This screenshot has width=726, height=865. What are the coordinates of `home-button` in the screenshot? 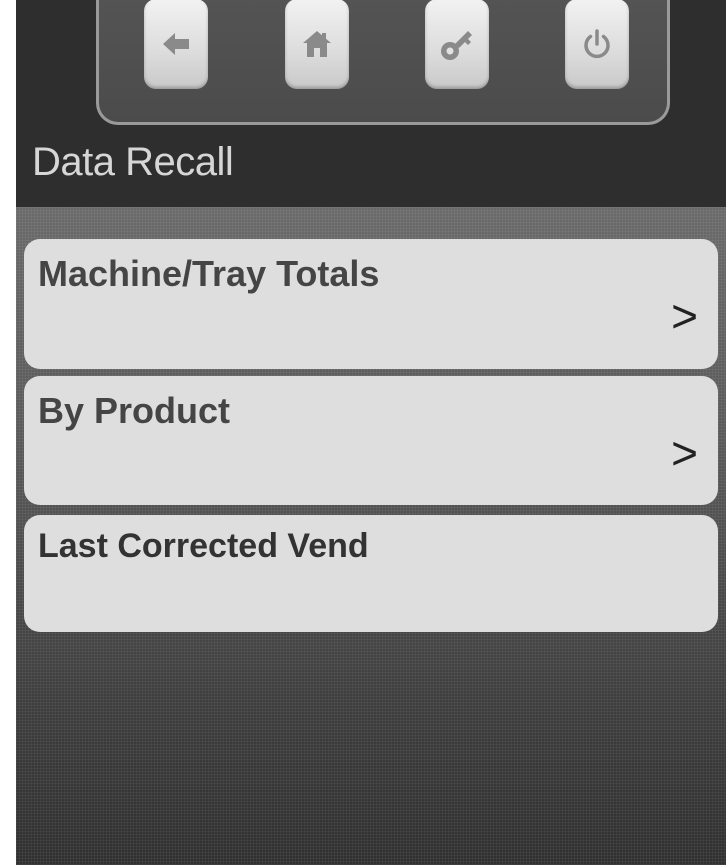 It's located at (317, 44).